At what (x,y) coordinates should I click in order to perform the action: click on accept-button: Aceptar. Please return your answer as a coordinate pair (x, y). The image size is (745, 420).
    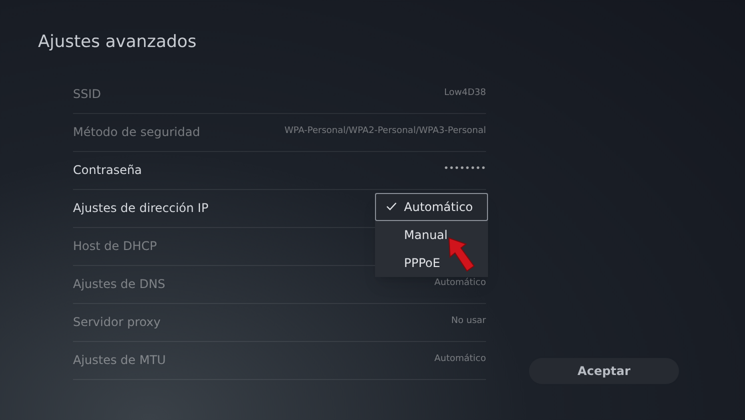
    Looking at the image, I should click on (604, 371).